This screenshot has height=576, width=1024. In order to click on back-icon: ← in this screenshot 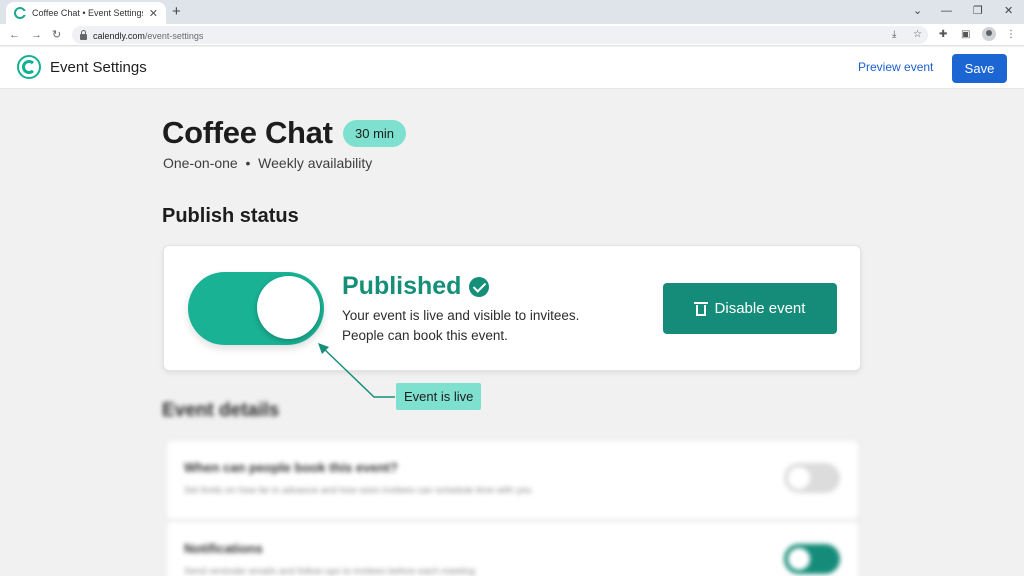, I will do `click(14, 35)`.